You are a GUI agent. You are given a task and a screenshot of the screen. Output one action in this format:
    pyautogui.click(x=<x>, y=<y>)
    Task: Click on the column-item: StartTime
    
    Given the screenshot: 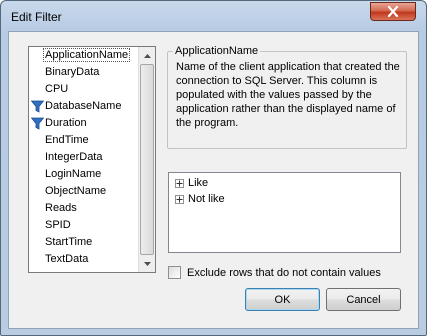 What is the action you would take?
    pyautogui.click(x=84, y=242)
    